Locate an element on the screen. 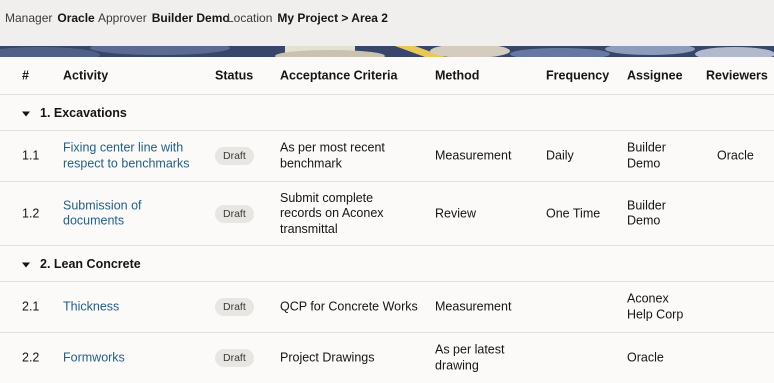  column-header-reviewers: Reviewers is located at coordinates (737, 76).